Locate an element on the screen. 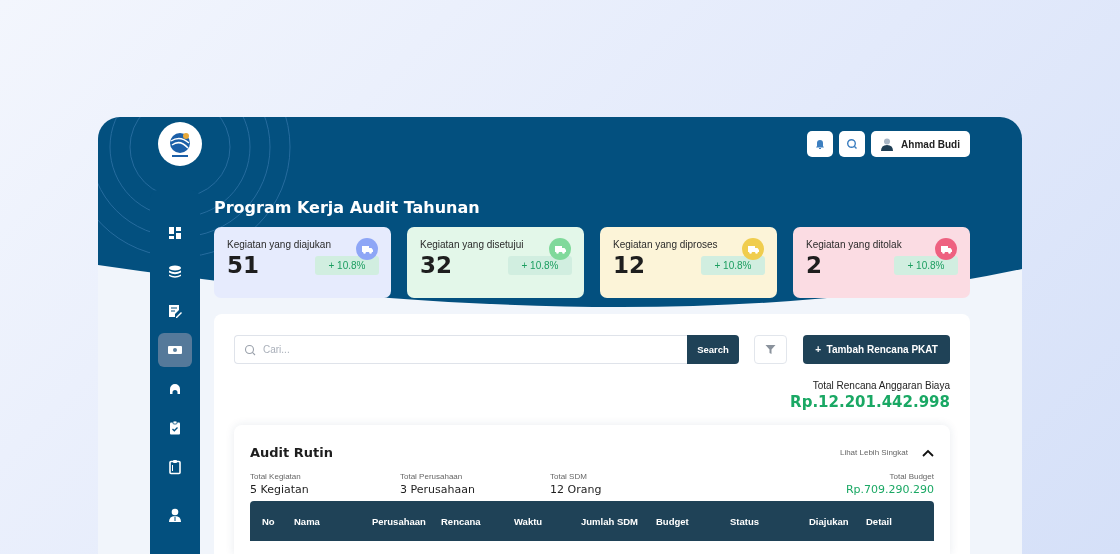 The width and height of the screenshot is (1120, 554). stat-label: Total Perusahaan is located at coordinates (432, 476).